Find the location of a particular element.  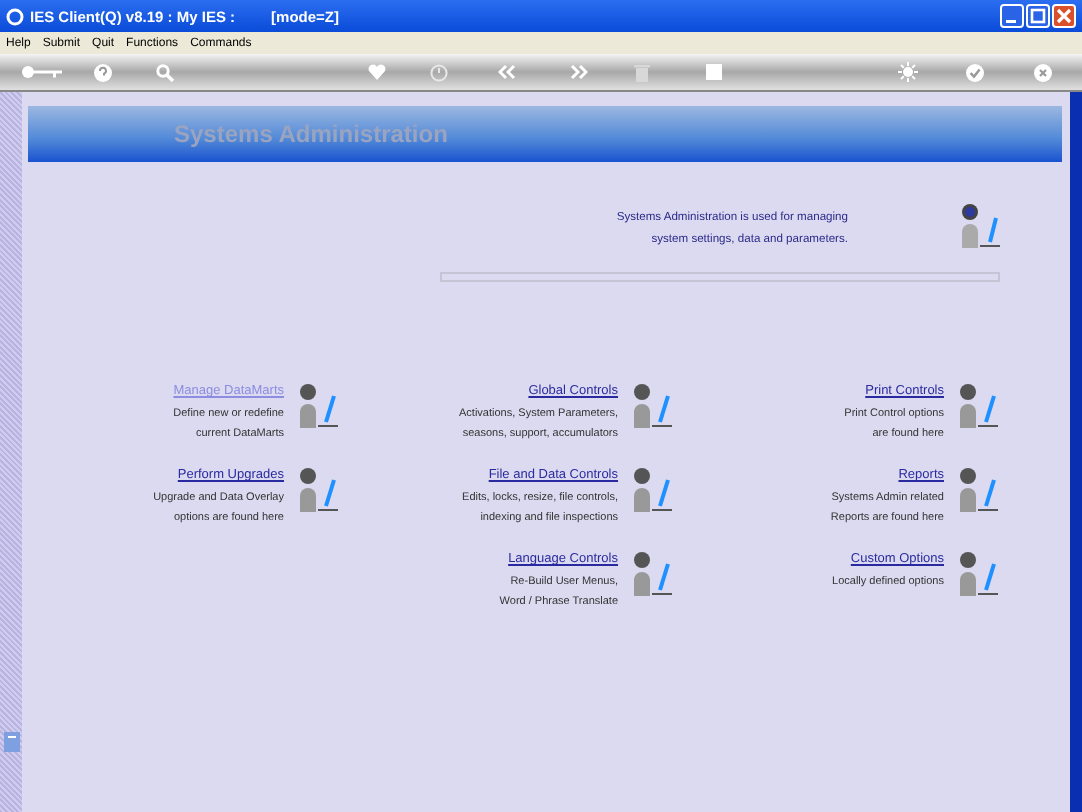

trash-icon is located at coordinates (642, 72).